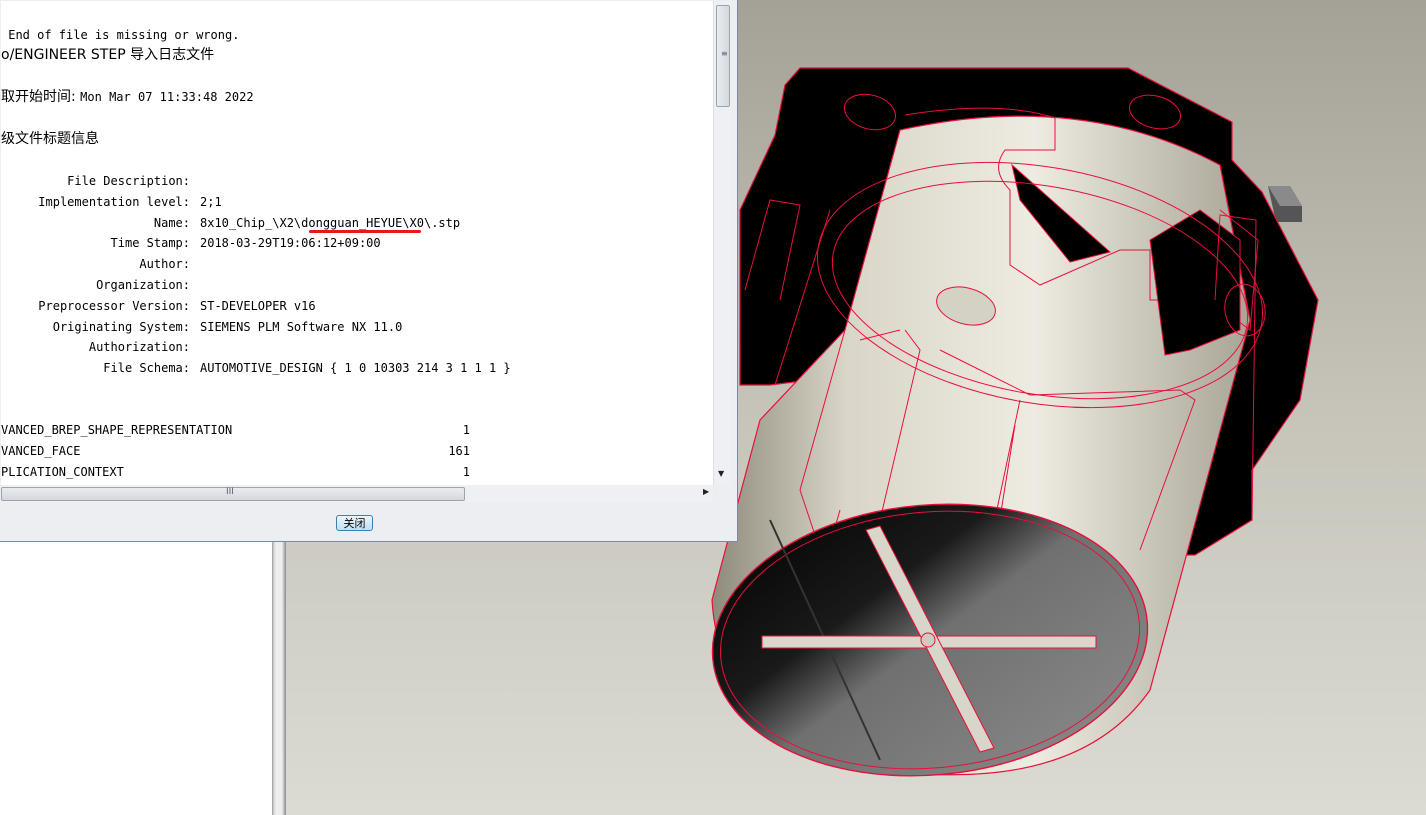 This screenshot has height=815, width=1426. Describe the element at coordinates (721, 473) in the screenshot. I see `scroll-down-arrow-icon: ▼` at that location.